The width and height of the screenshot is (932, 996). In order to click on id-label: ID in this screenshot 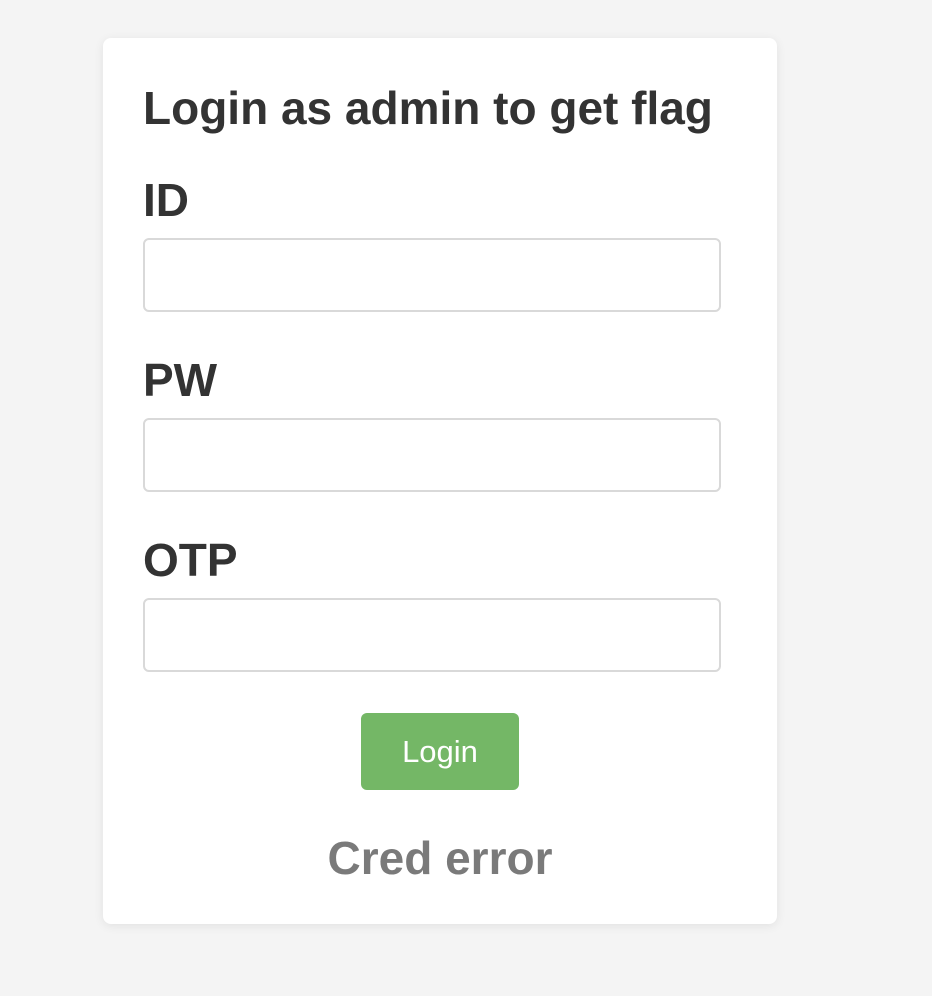, I will do `click(166, 200)`.